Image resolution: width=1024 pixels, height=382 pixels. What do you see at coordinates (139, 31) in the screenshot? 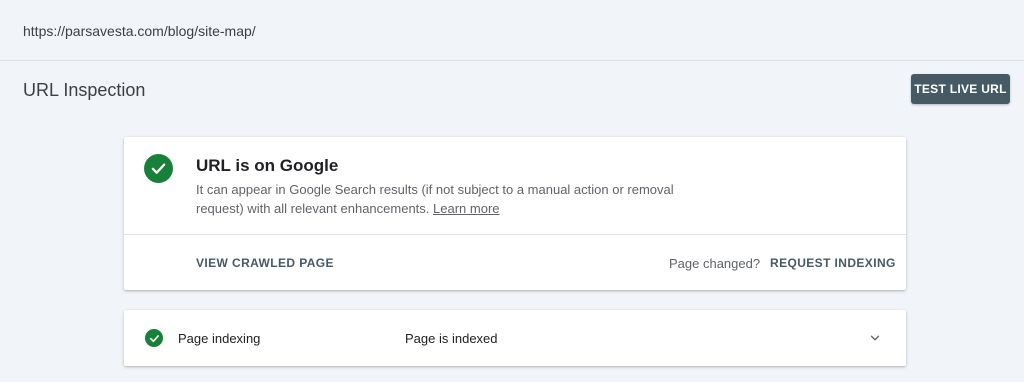
I see `inspected-url: https://parsavesta.com/blog/site-map/` at bounding box center [139, 31].